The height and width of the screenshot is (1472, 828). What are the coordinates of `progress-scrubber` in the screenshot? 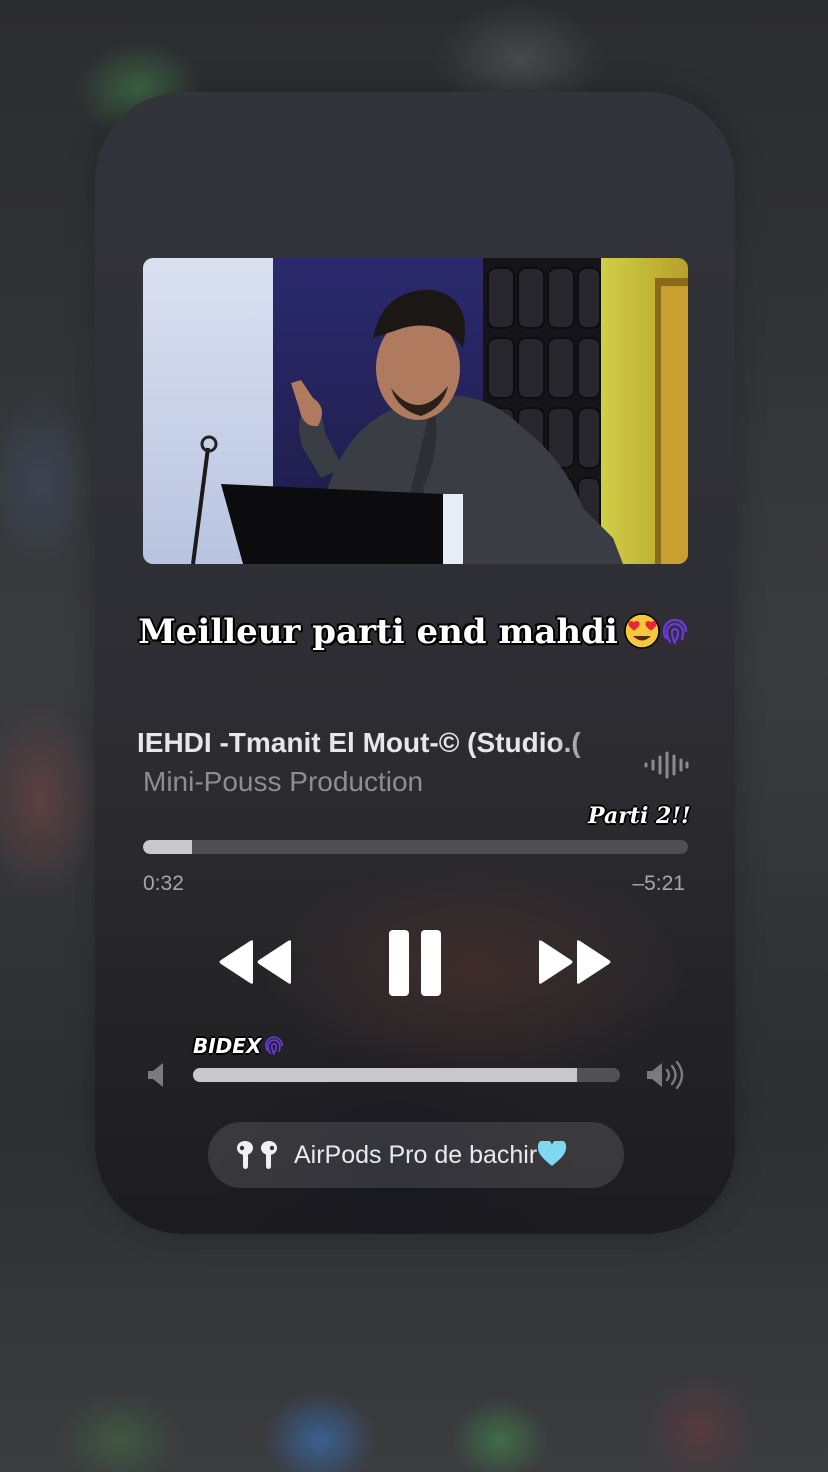 It's located at (415, 847).